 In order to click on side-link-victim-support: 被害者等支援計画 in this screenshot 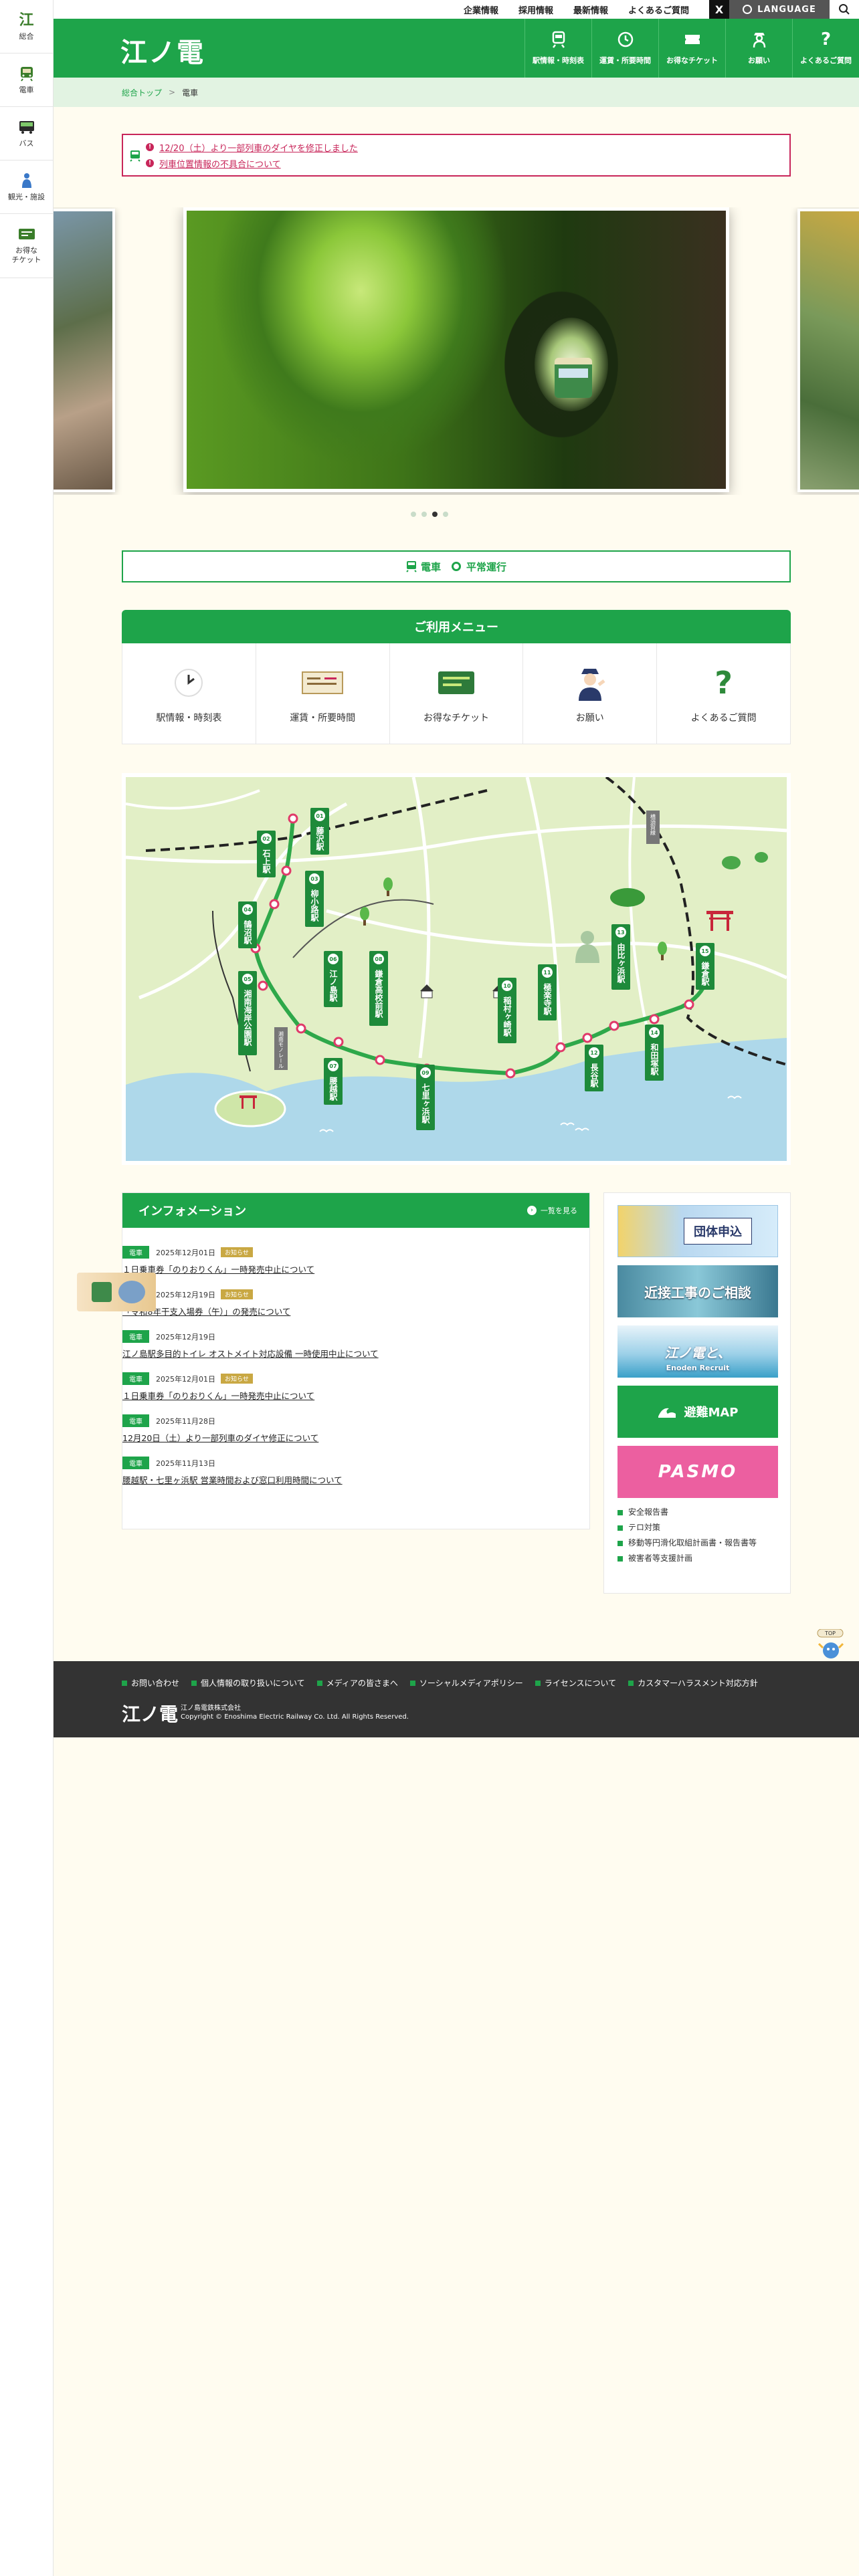, I will do `click(697, 1559)`.